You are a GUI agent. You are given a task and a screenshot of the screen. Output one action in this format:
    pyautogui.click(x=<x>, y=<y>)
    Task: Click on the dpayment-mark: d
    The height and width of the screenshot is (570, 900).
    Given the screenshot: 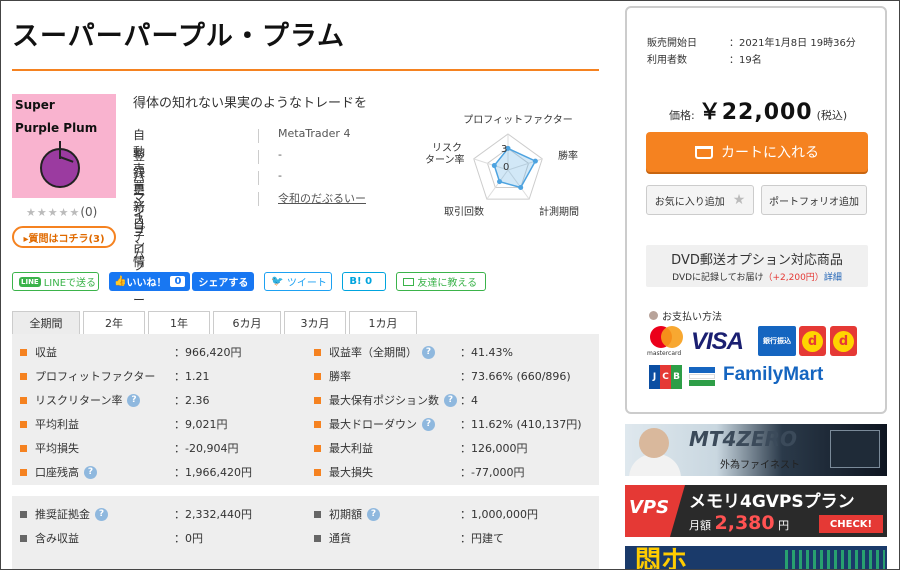 What is the action you would take?
    pyautogui.click(x=812, y=341)
    